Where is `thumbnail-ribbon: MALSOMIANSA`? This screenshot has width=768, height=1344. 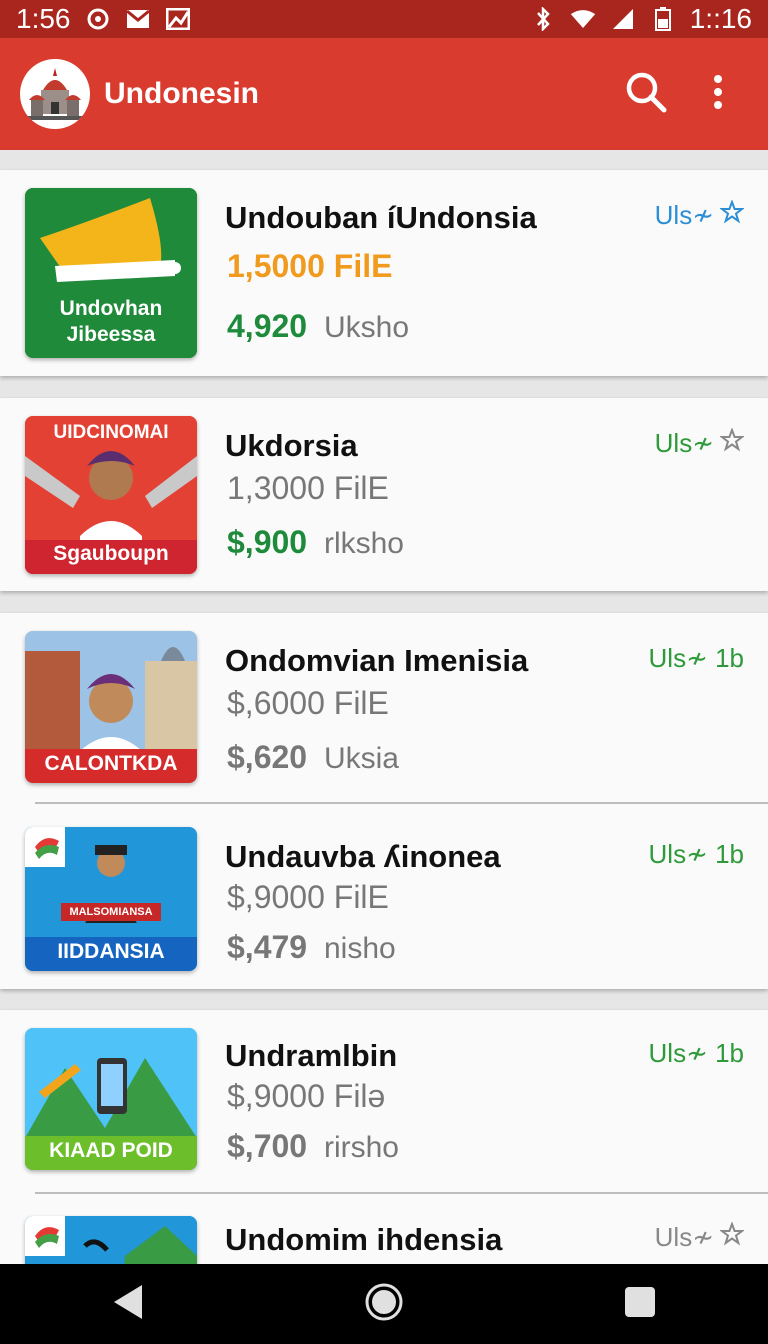 thumbnail-ribbon: MALSOMIANSA is located at coordinates (111, 912).